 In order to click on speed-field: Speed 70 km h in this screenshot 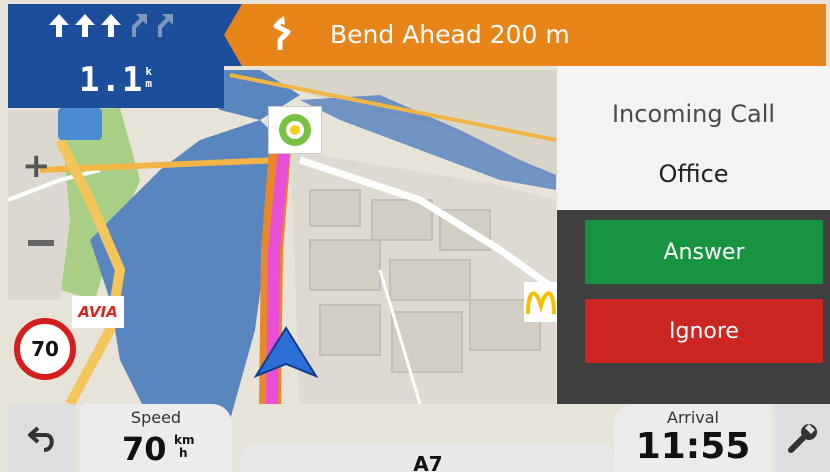, I will do `click(156, 438)`.